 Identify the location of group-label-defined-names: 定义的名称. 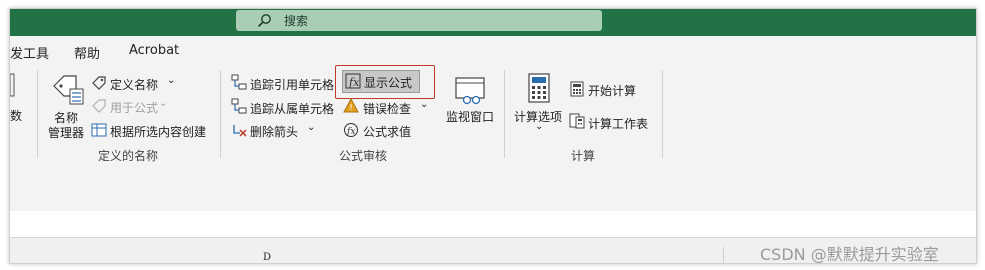
(128, 156).